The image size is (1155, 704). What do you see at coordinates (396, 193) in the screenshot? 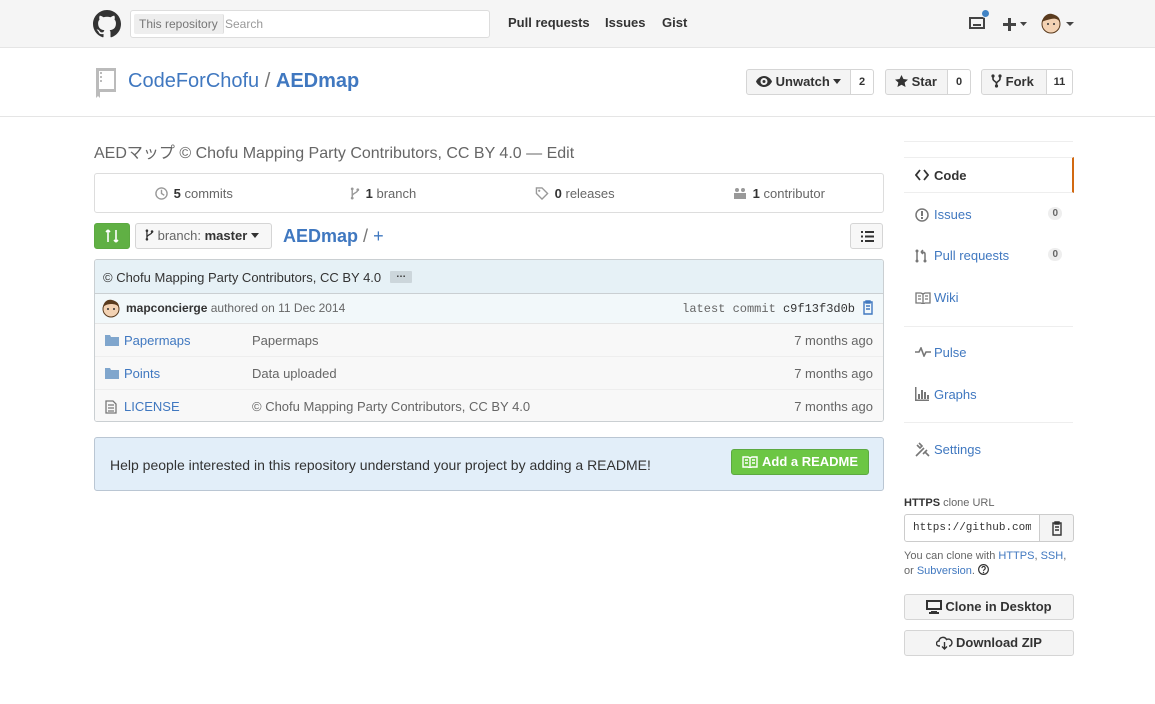
I see `branches-label: branch` at bounding box center [396, 193].